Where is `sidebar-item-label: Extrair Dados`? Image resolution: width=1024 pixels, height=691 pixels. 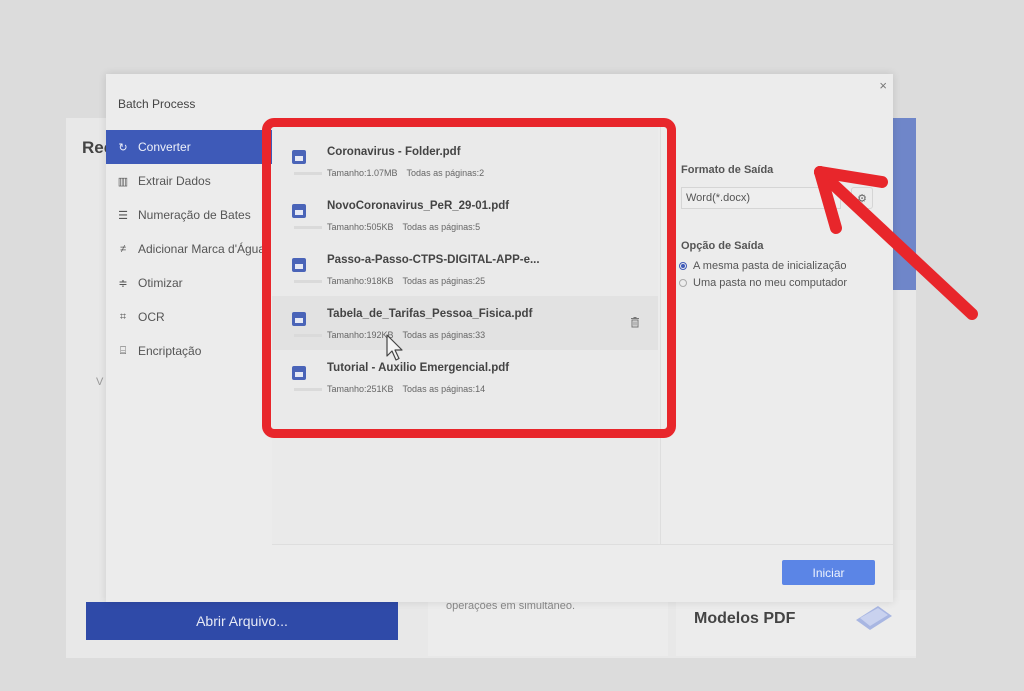
sidebar-item-label: Extrair Dados is located at coordinates (174, 181).